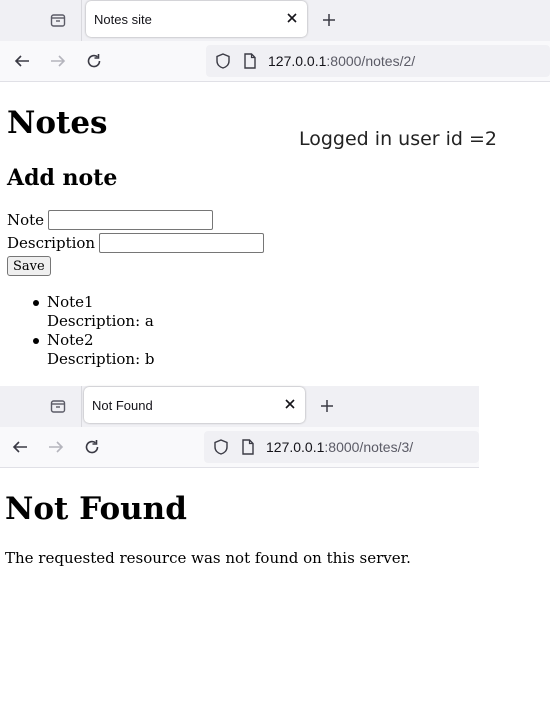 The image size is (550, 703). I want to click on note-input, so click(131, 220).